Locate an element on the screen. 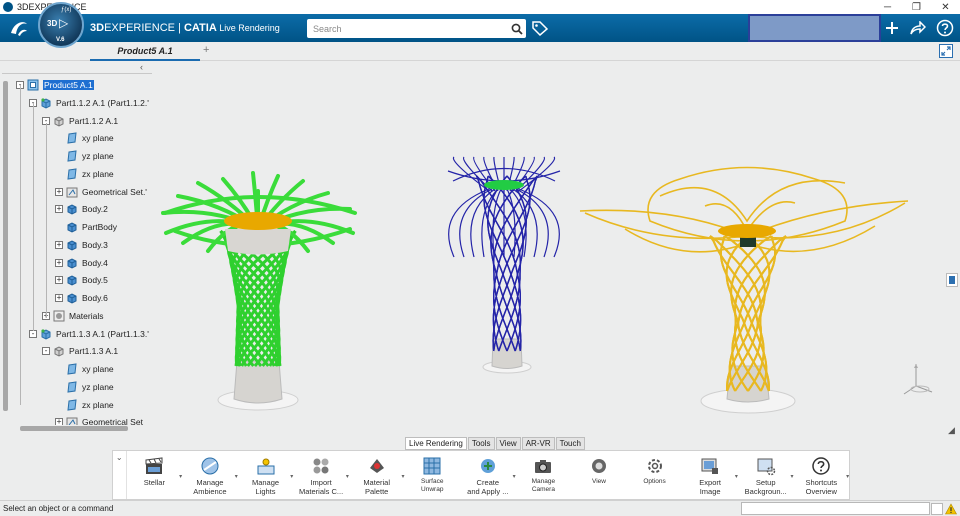 The width and height of the screenshot is (960, 516). actionbar-tab-touch: Touch is located at coordinates (570, 443).